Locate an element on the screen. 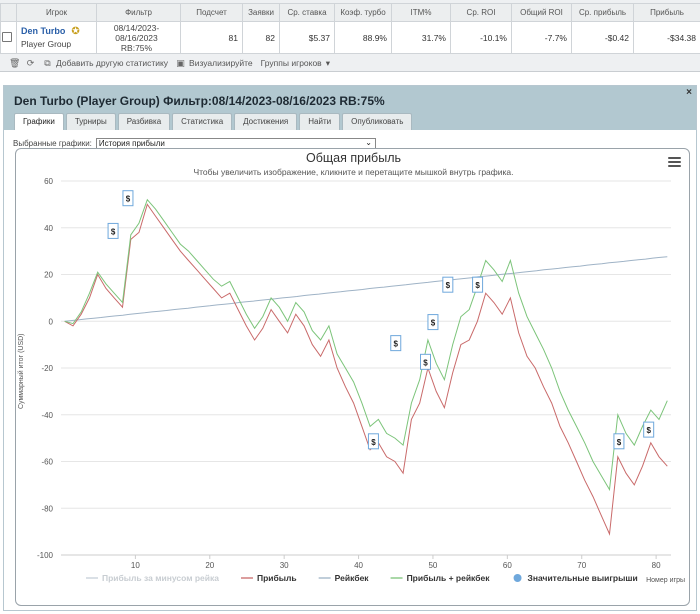 The height and width of the screenshot is (614, 700). player-groups-dropdown: Группы игроков ▾ is located at coordinates (295, 63).